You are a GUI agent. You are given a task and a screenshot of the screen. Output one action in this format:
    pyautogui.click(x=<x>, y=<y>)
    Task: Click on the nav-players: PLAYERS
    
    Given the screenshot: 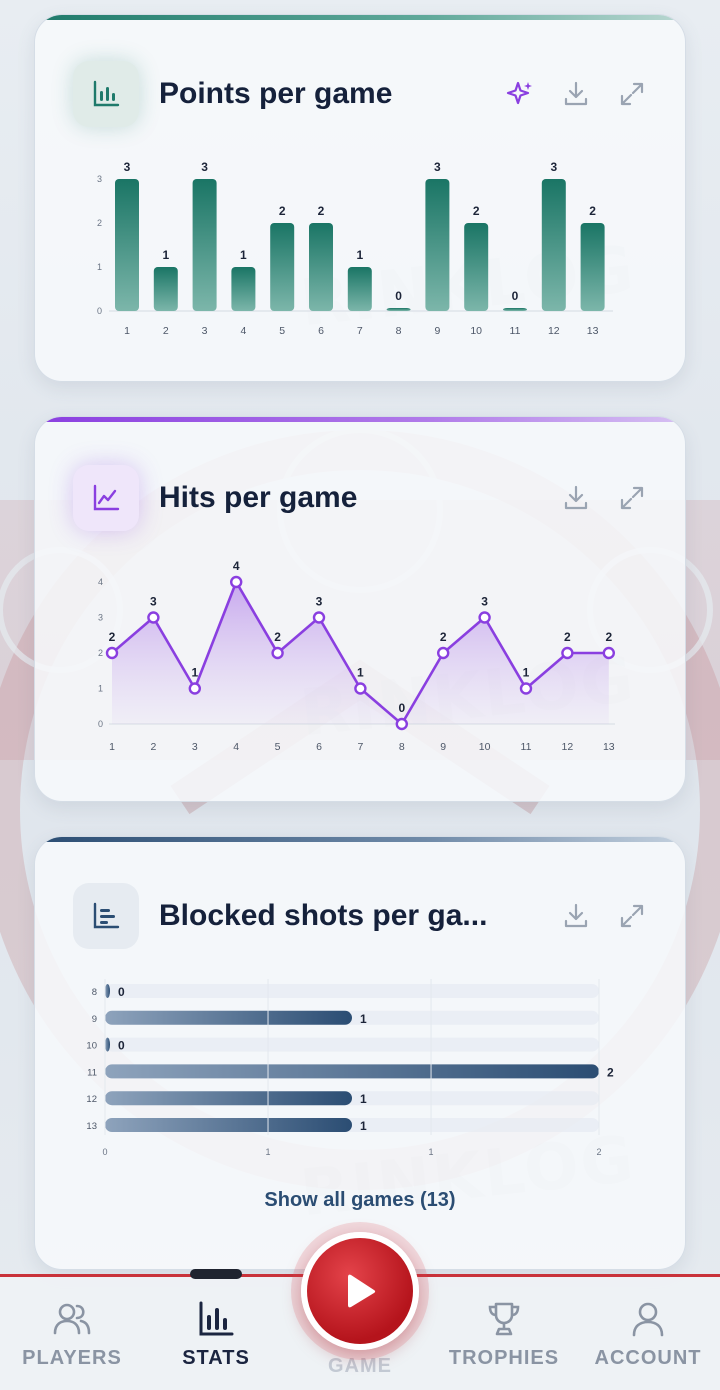 What is the action you would take?
    pyautogui.click(x=72, y=1334)
    